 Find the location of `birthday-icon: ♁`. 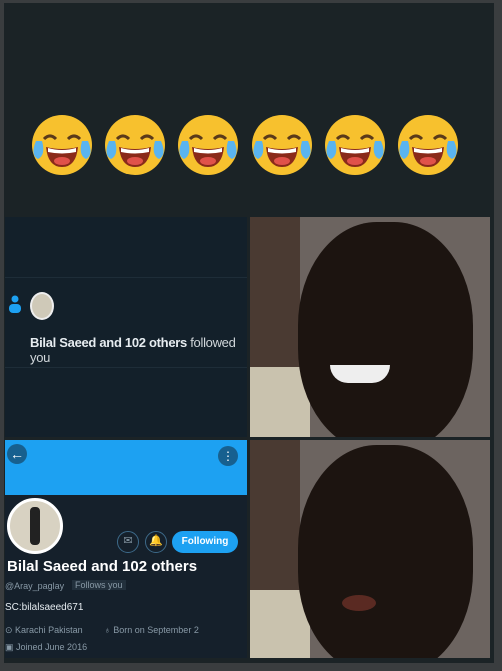

birthday-icon: ♁ is located at coordinates (109, 630).